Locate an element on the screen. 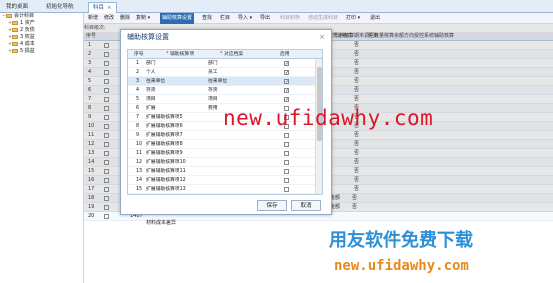 The image size is (553, 283). aux-cell-name: 扩展辅助核算项13 is located at coordinates (166, 189).